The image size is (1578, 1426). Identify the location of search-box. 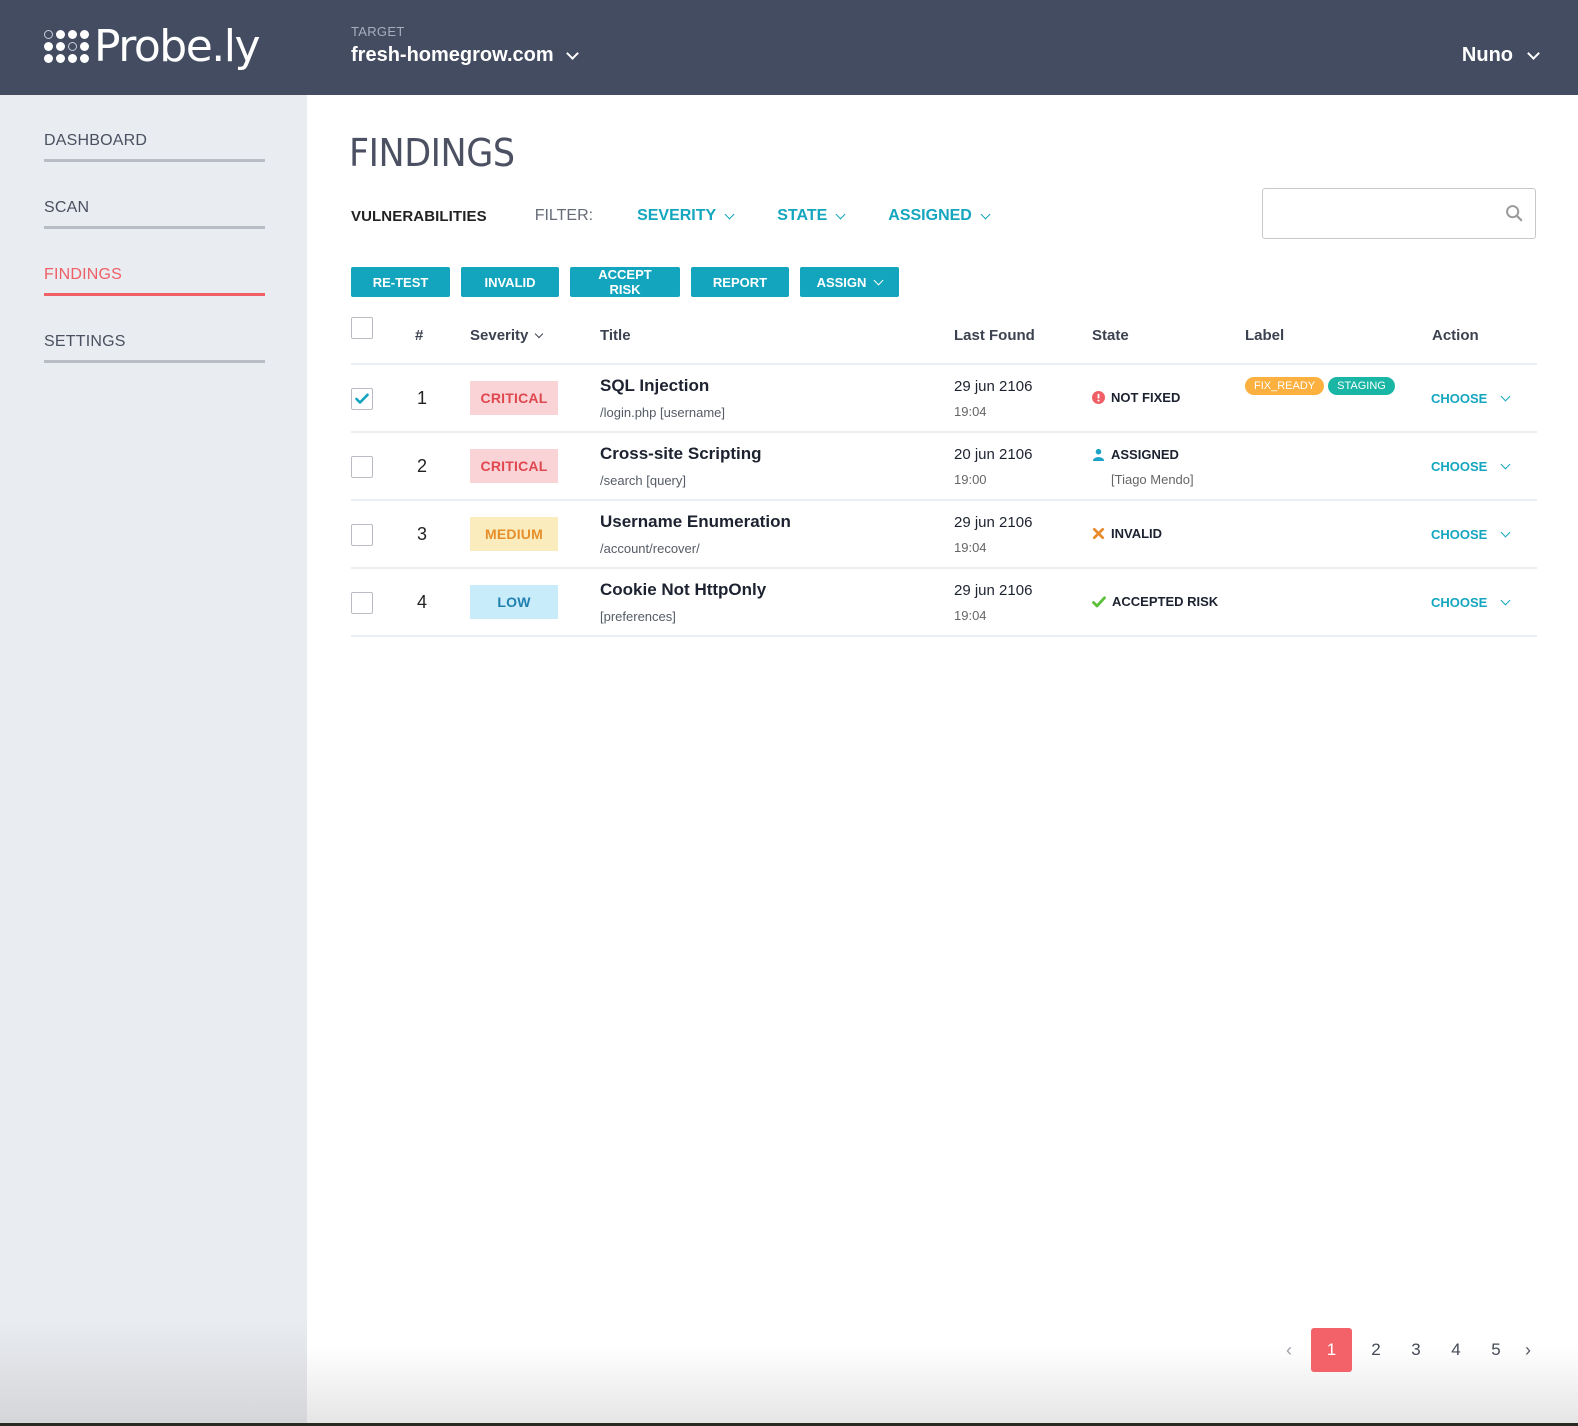
(1399, 213).